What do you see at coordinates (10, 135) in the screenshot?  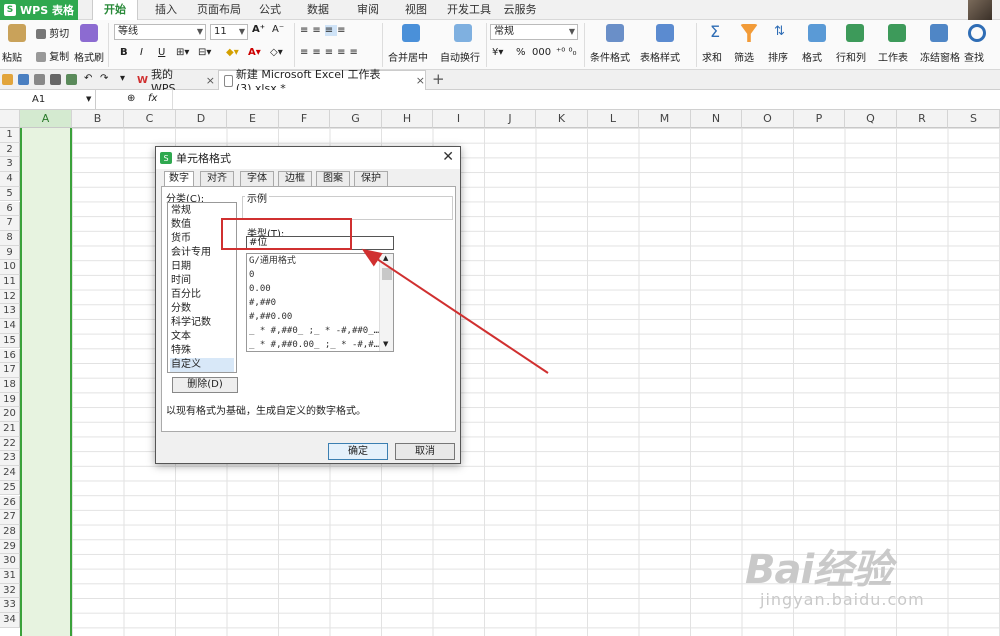 I see `row-header: 1` at bounding box center [10, 135].